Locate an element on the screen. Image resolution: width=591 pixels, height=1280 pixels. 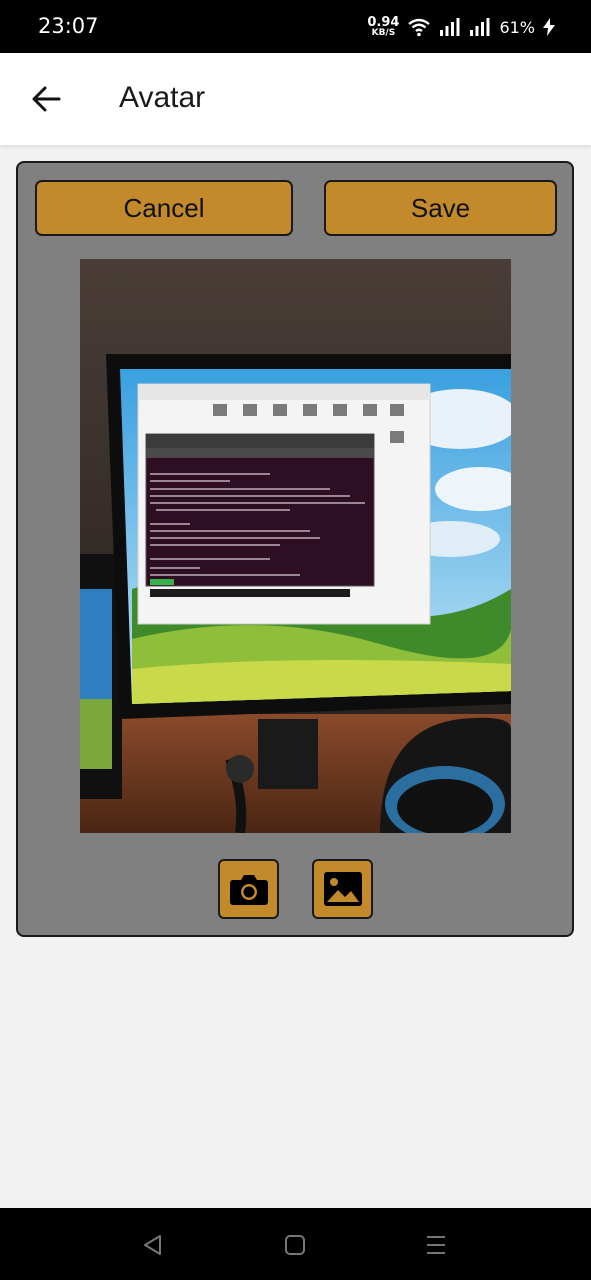
camera-icon is located at coordinates (248, 890).